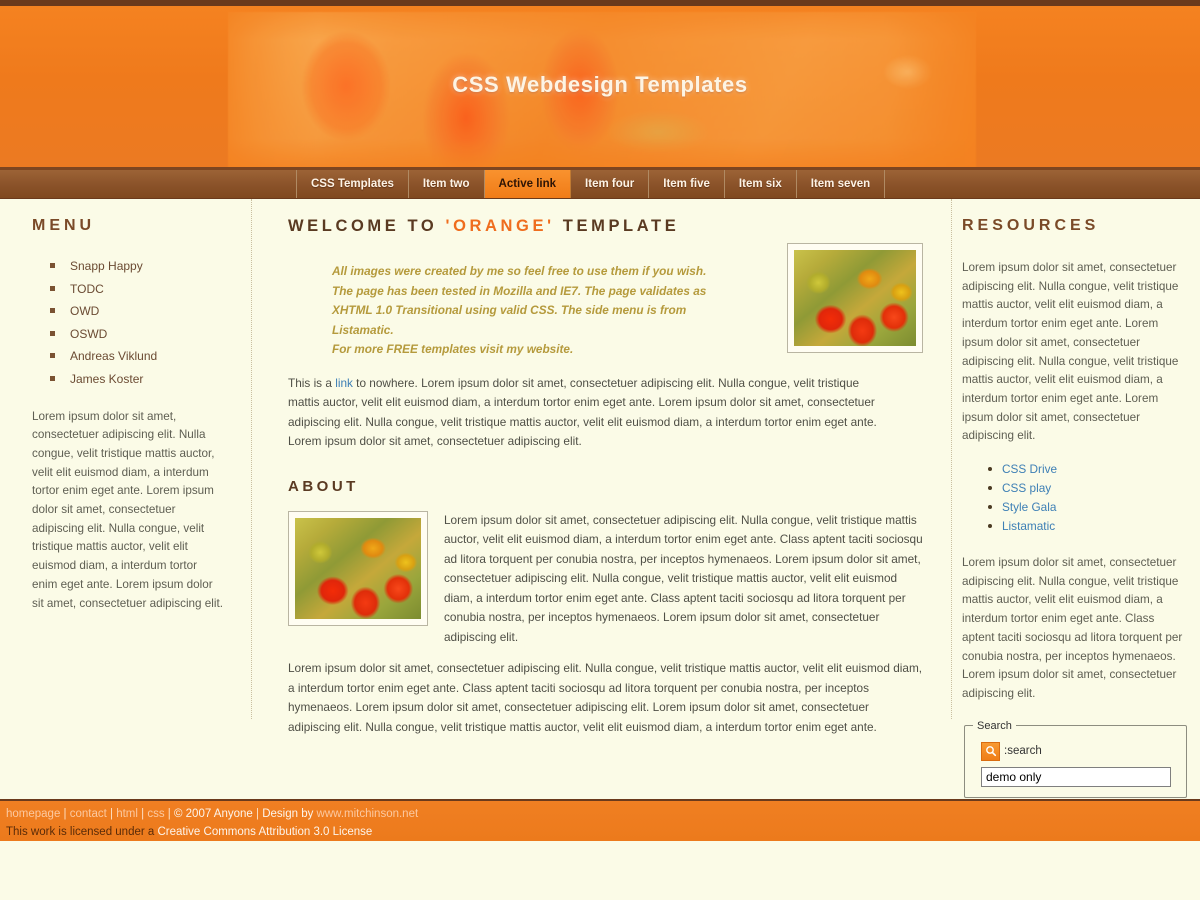 The image size is (1200, 900). I want to click on menu-heading: MENU, so click(64, 225).